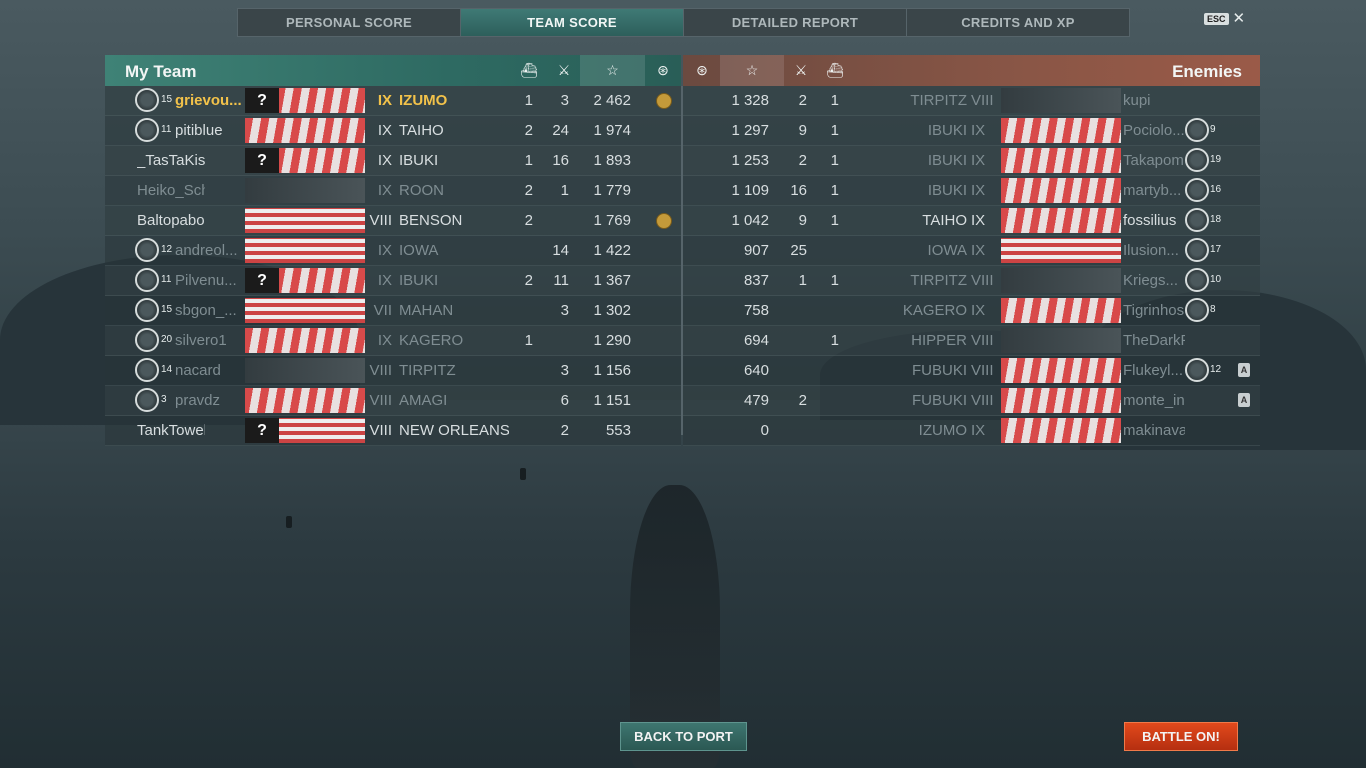 This screenshot has width=1366, height=768. Describe the element at coordinates (764, 430) in the screenshot. I see `base-xp: 0` at that location.